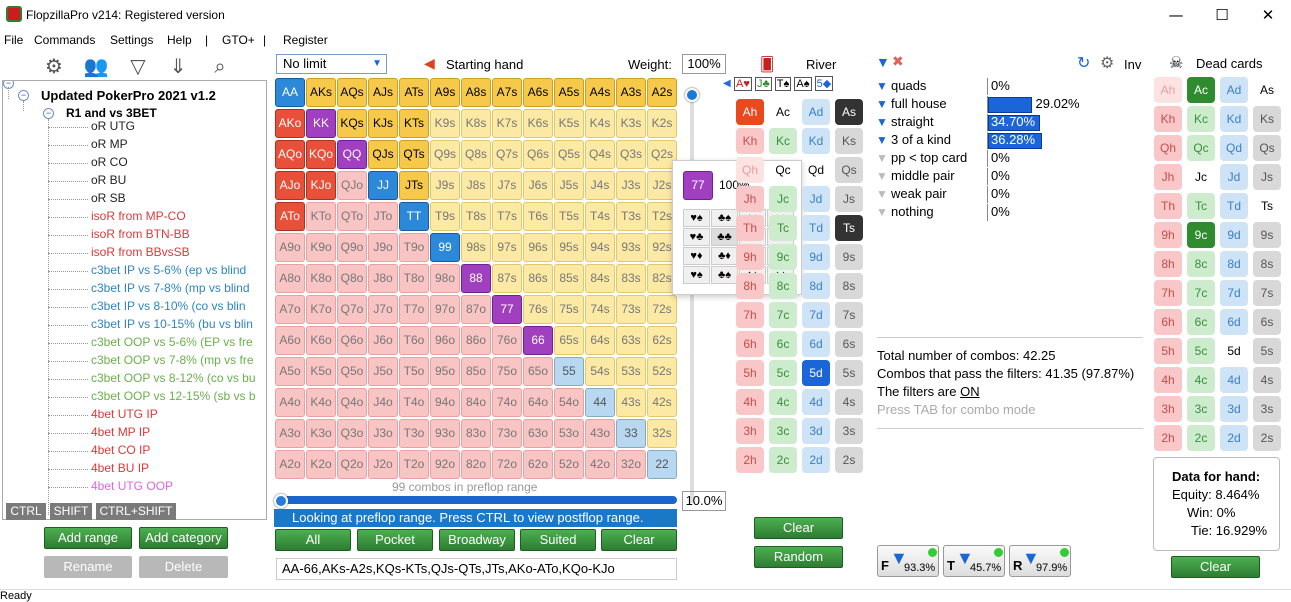 This screenshot has height=602, width=1291. I want to click on board-card-Qs: Qs, so click(849, 170).